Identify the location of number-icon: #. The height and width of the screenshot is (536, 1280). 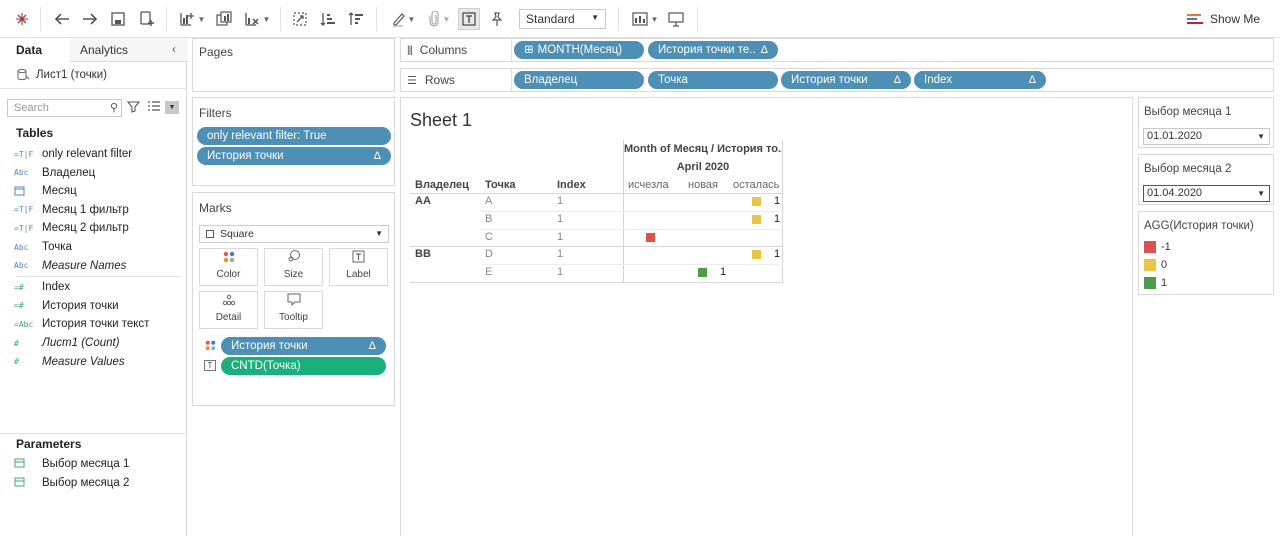
(16, 362).